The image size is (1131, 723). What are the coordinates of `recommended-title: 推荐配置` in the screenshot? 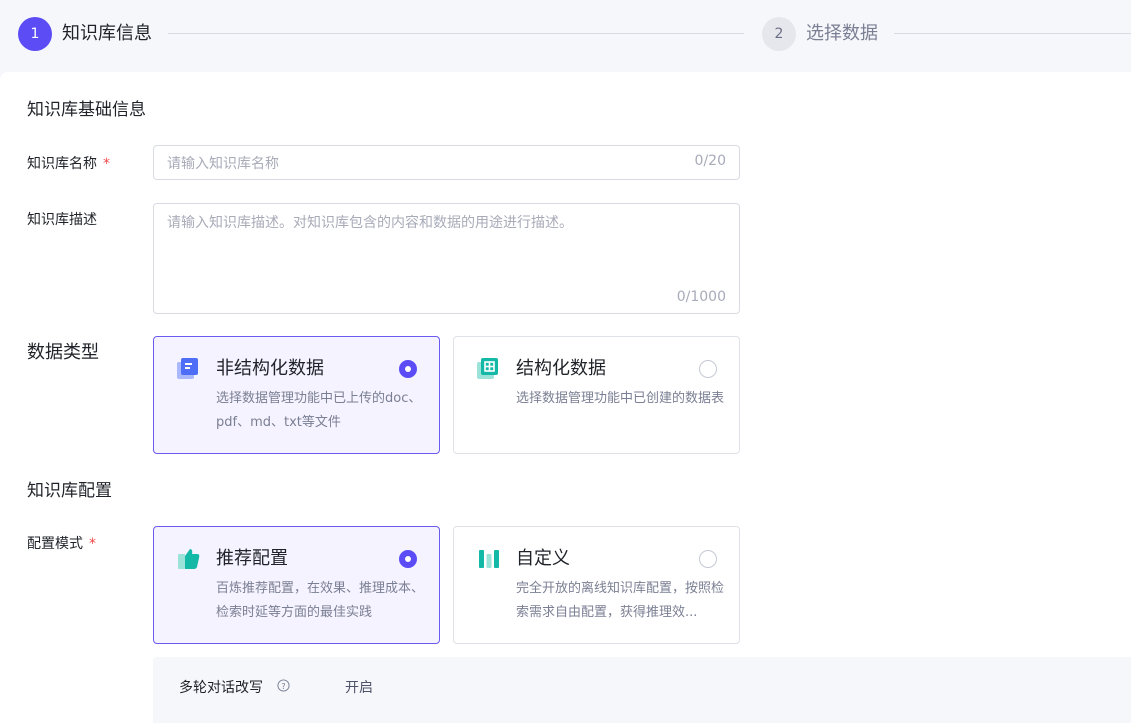 It's located at (252, 558).